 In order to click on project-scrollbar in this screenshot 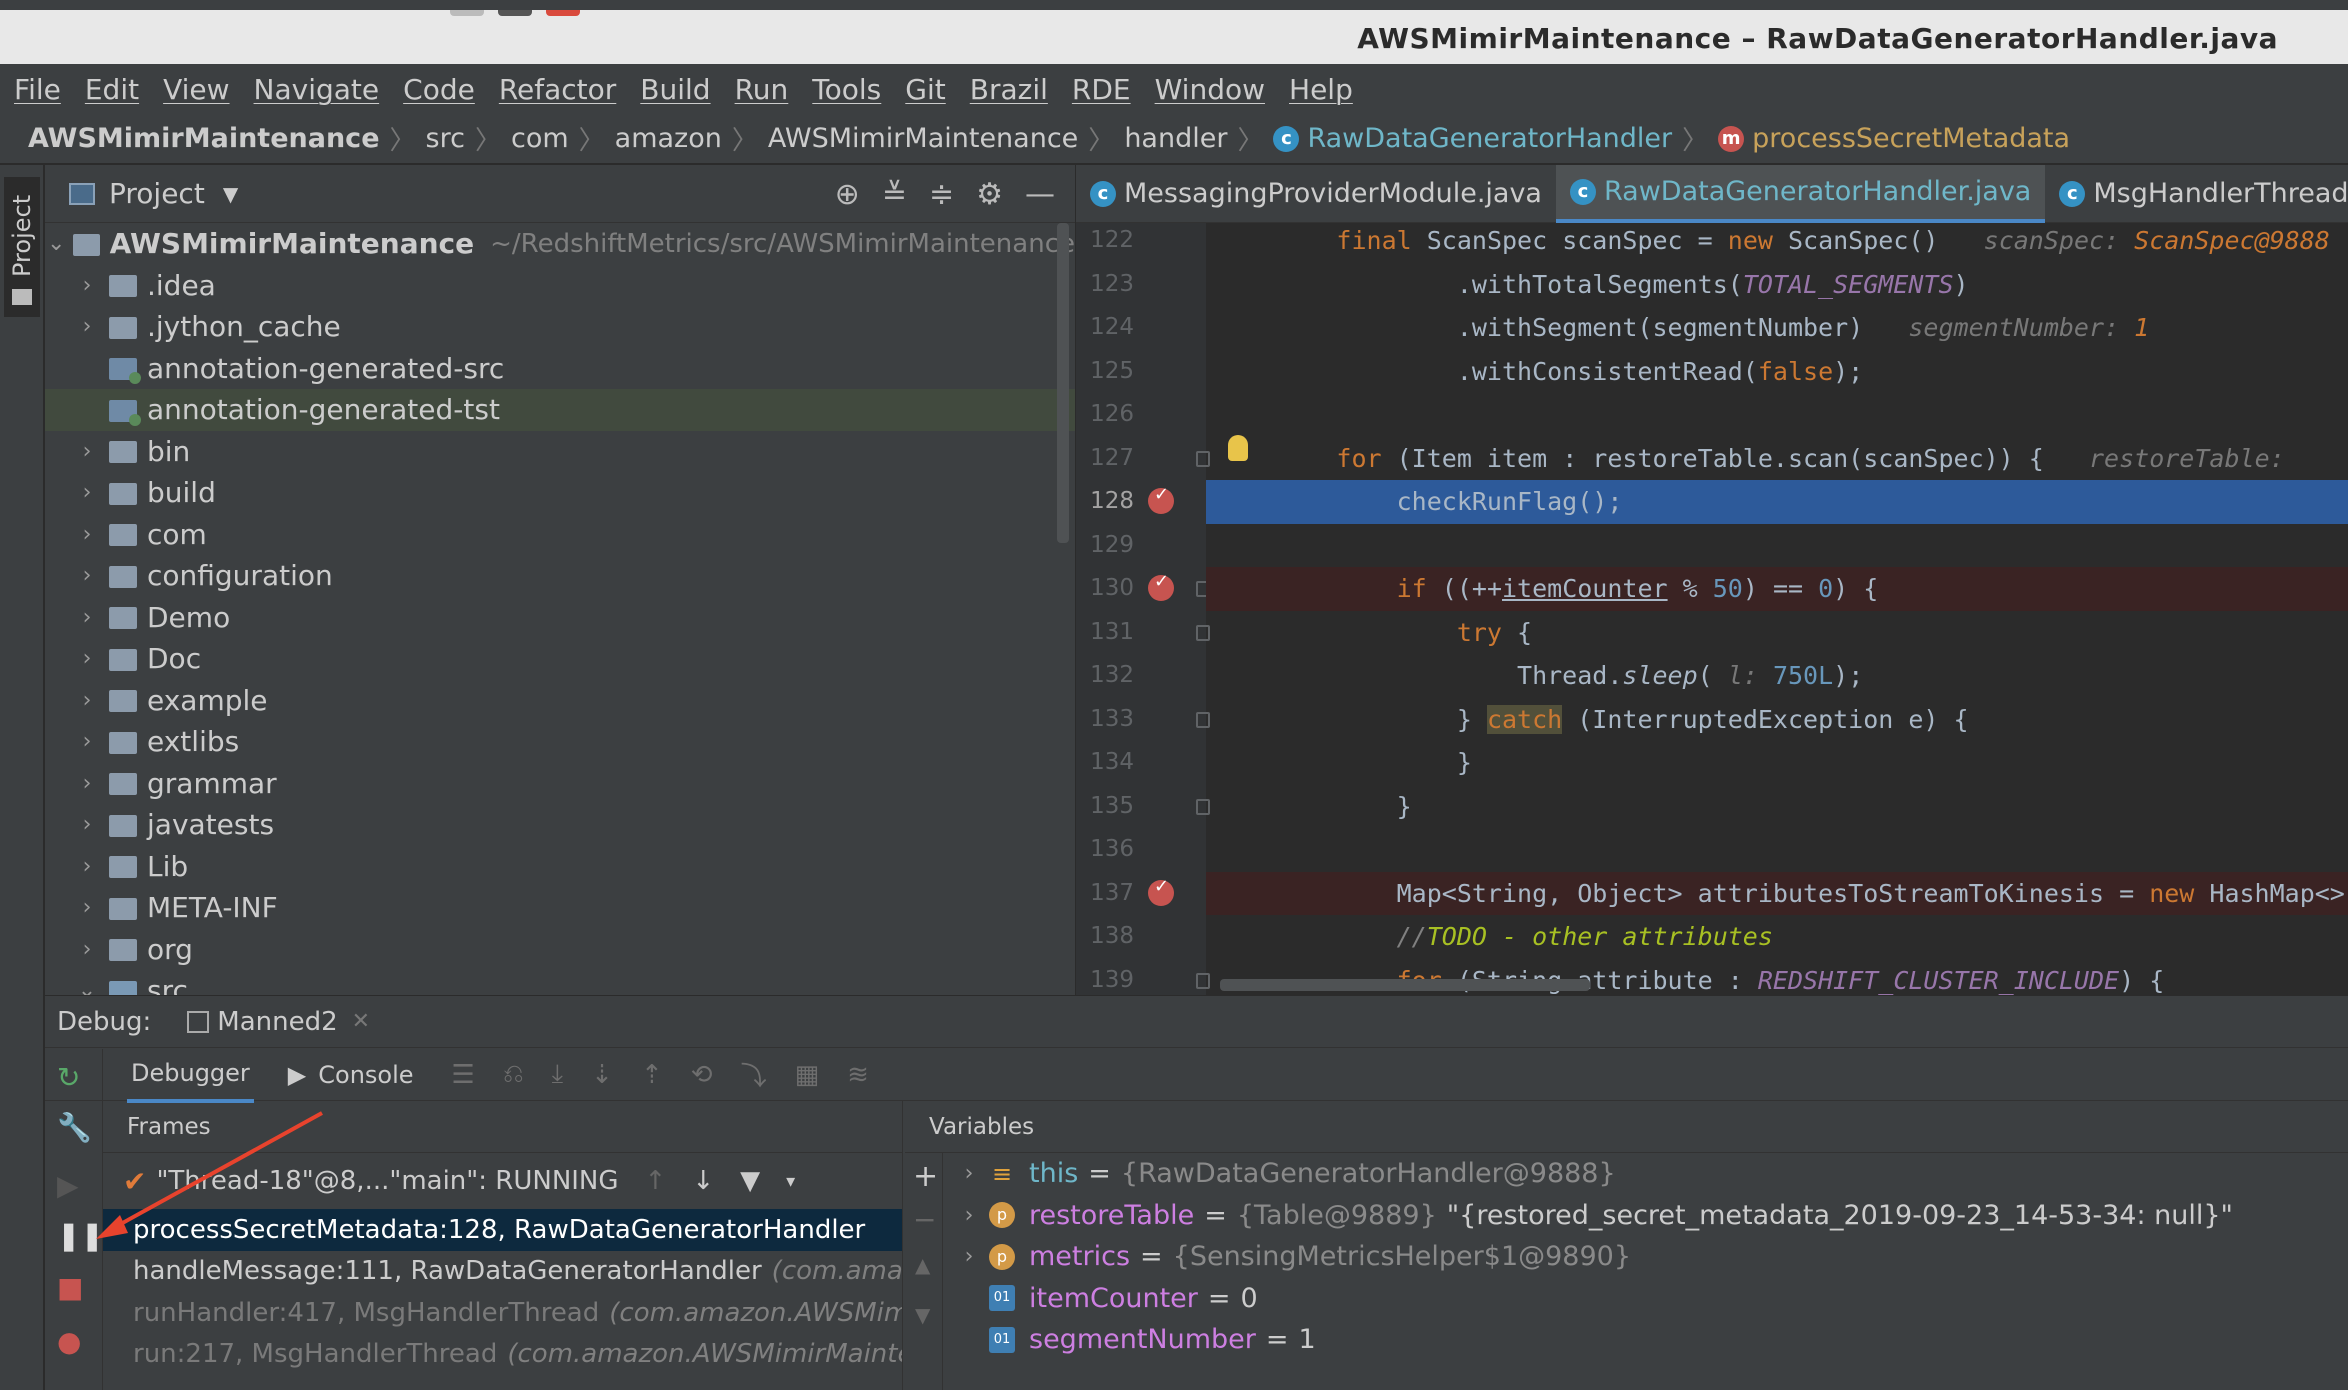, I will do `click(1063, 383)`.